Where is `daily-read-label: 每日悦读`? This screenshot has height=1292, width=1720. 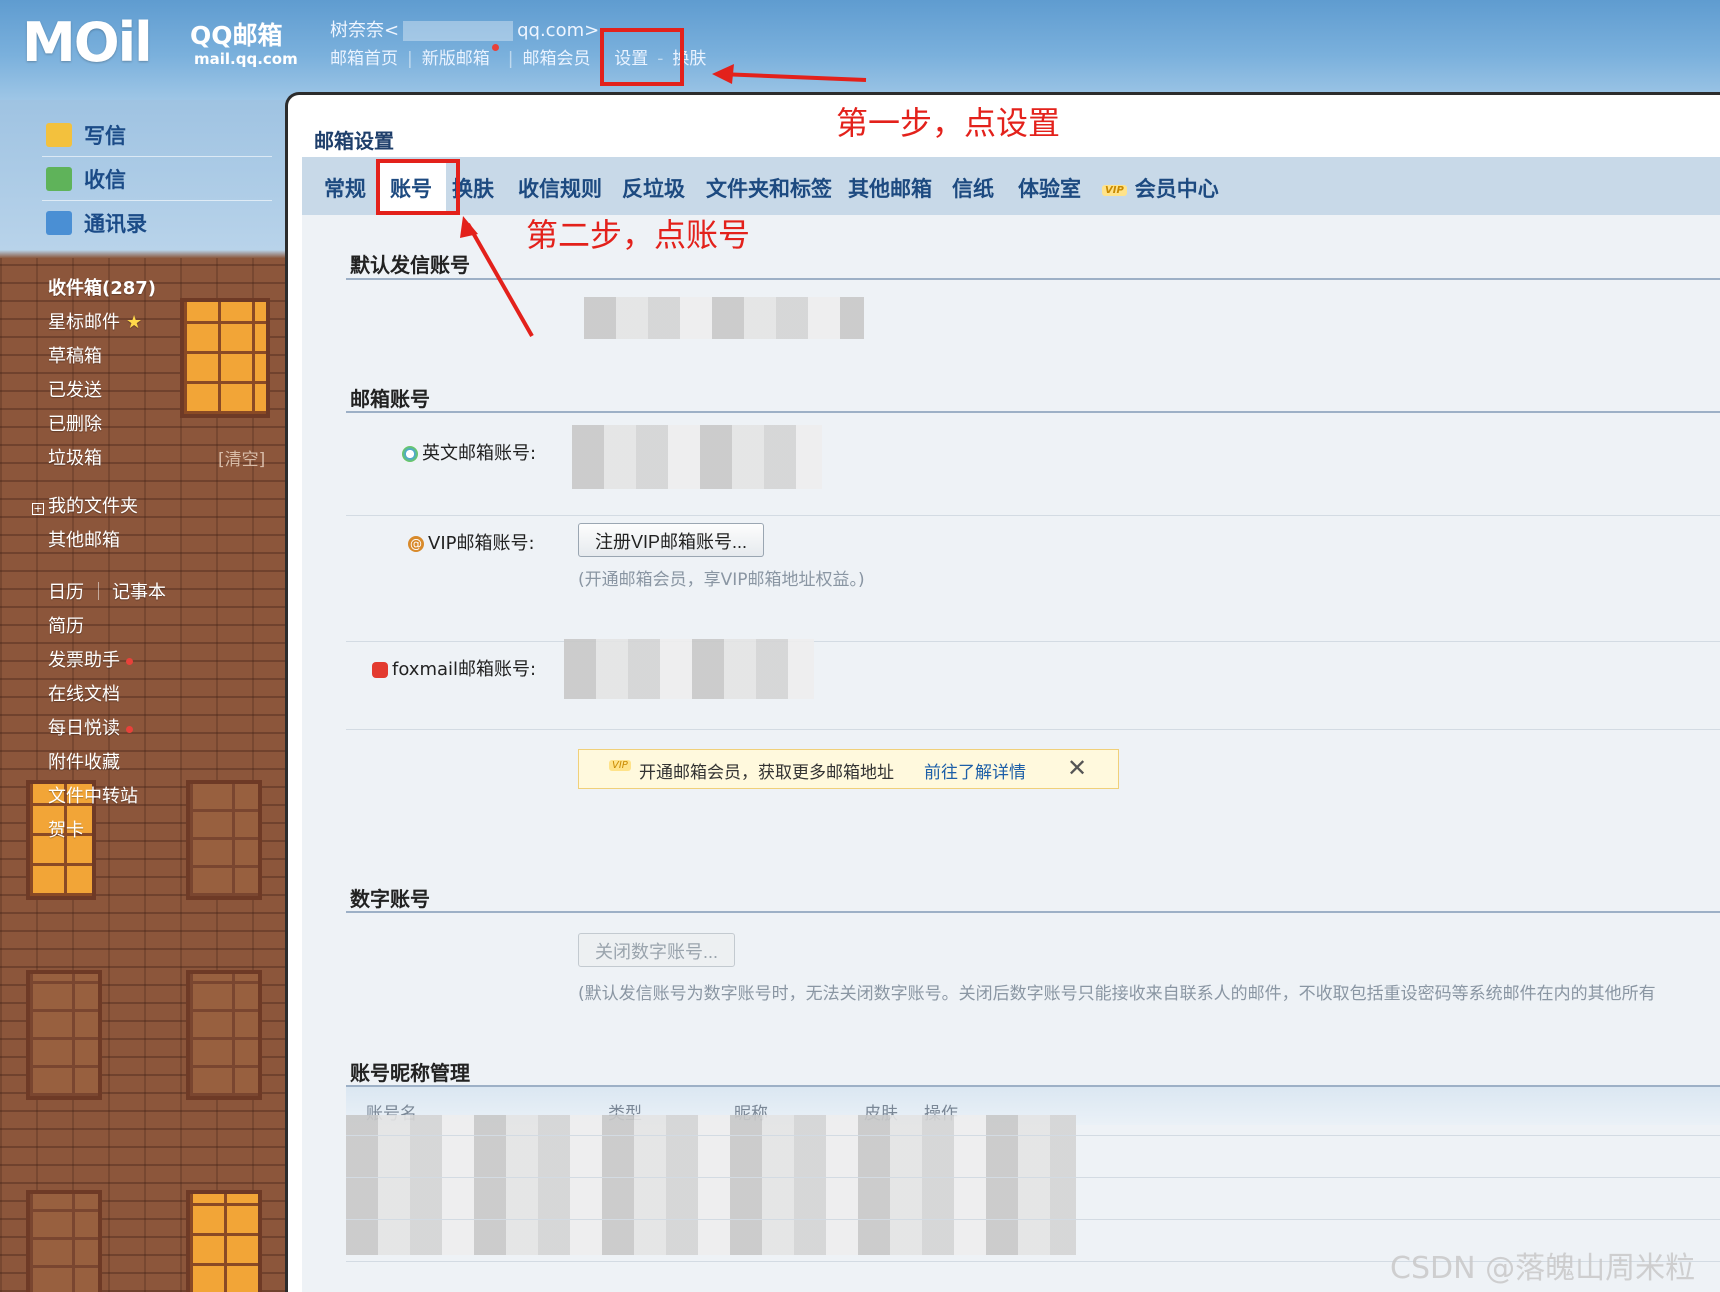
daily-read-label: 每日悦读 is located at coordinates (84, 728).